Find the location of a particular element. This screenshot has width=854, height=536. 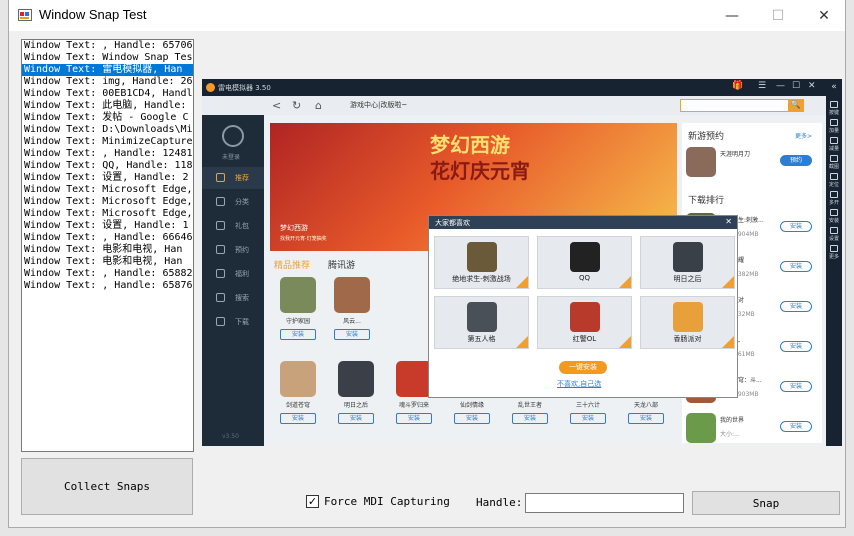

toolbar-button: 加量 is located at coordinates (834, 126).